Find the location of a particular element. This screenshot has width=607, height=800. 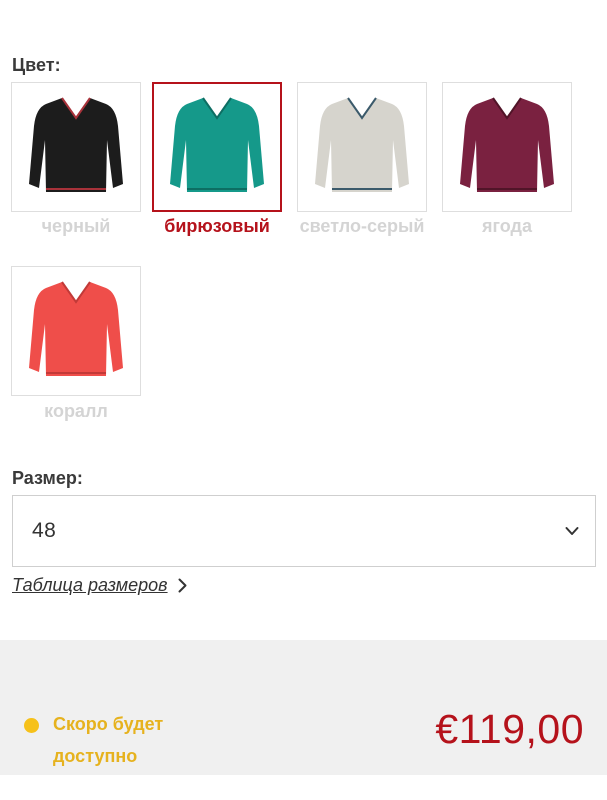

color-swatch-turquoise is located at coordinates (217, 147).